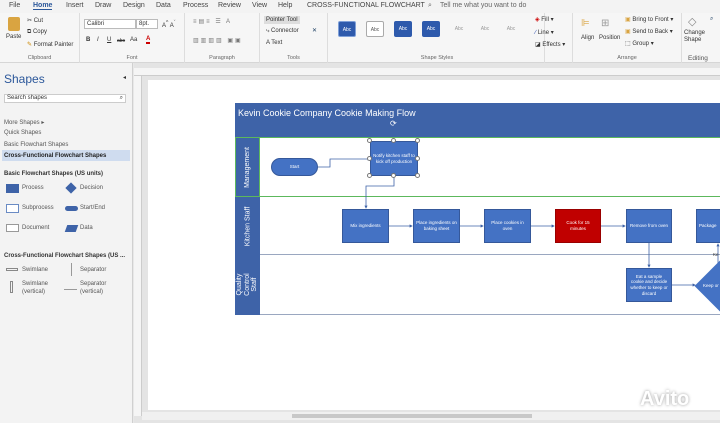 This screenshot has height=423, width=720. Describe the element at coordinates (708, 226) in the screenshot. I see `node-package: Package` at that location.